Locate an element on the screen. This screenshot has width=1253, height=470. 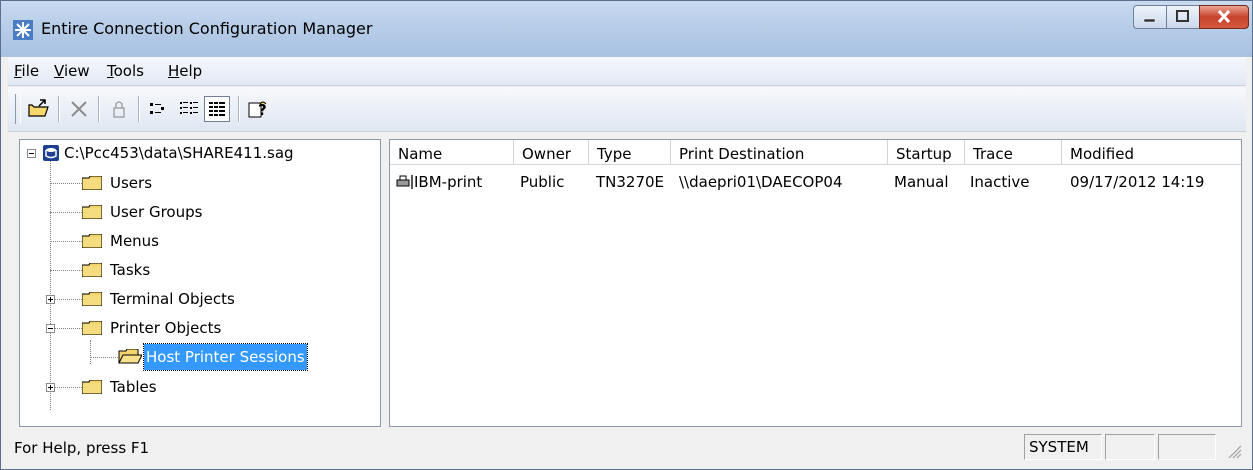
list-view-icon is located at coordinates (189, 108).